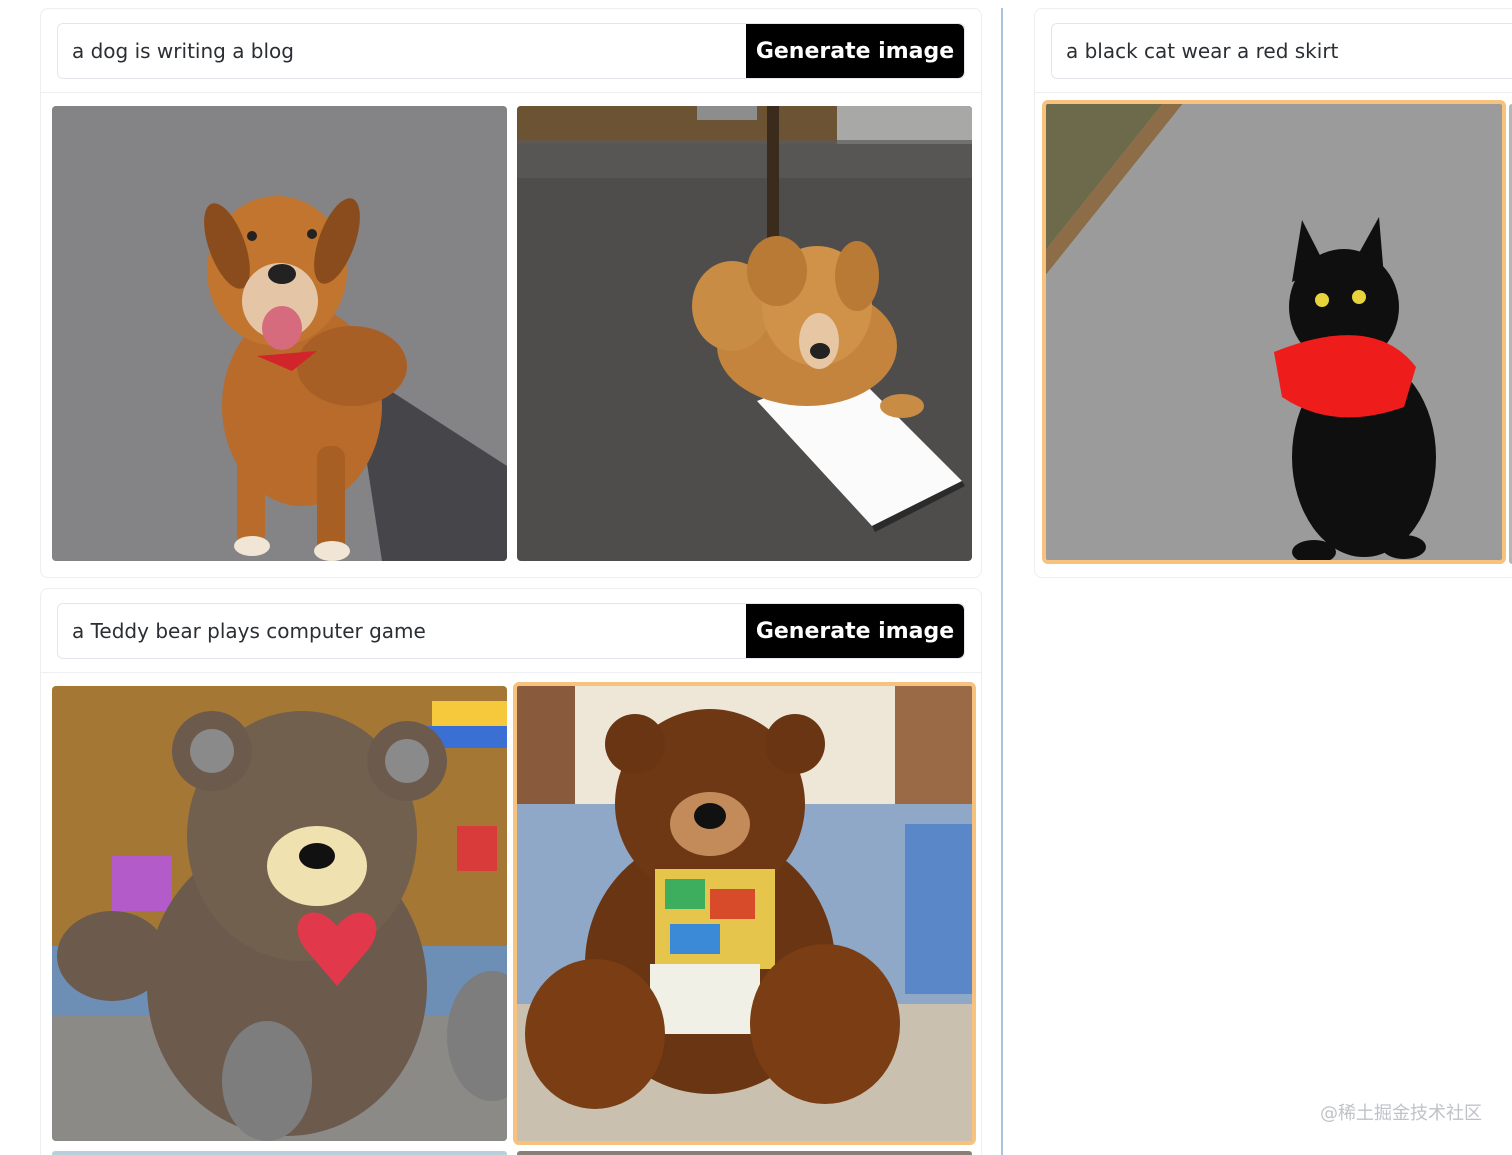  What do you see at coordinates (1002, 581) in the screenshot?
I see `column-divider` at bounding box center [1002, 581].